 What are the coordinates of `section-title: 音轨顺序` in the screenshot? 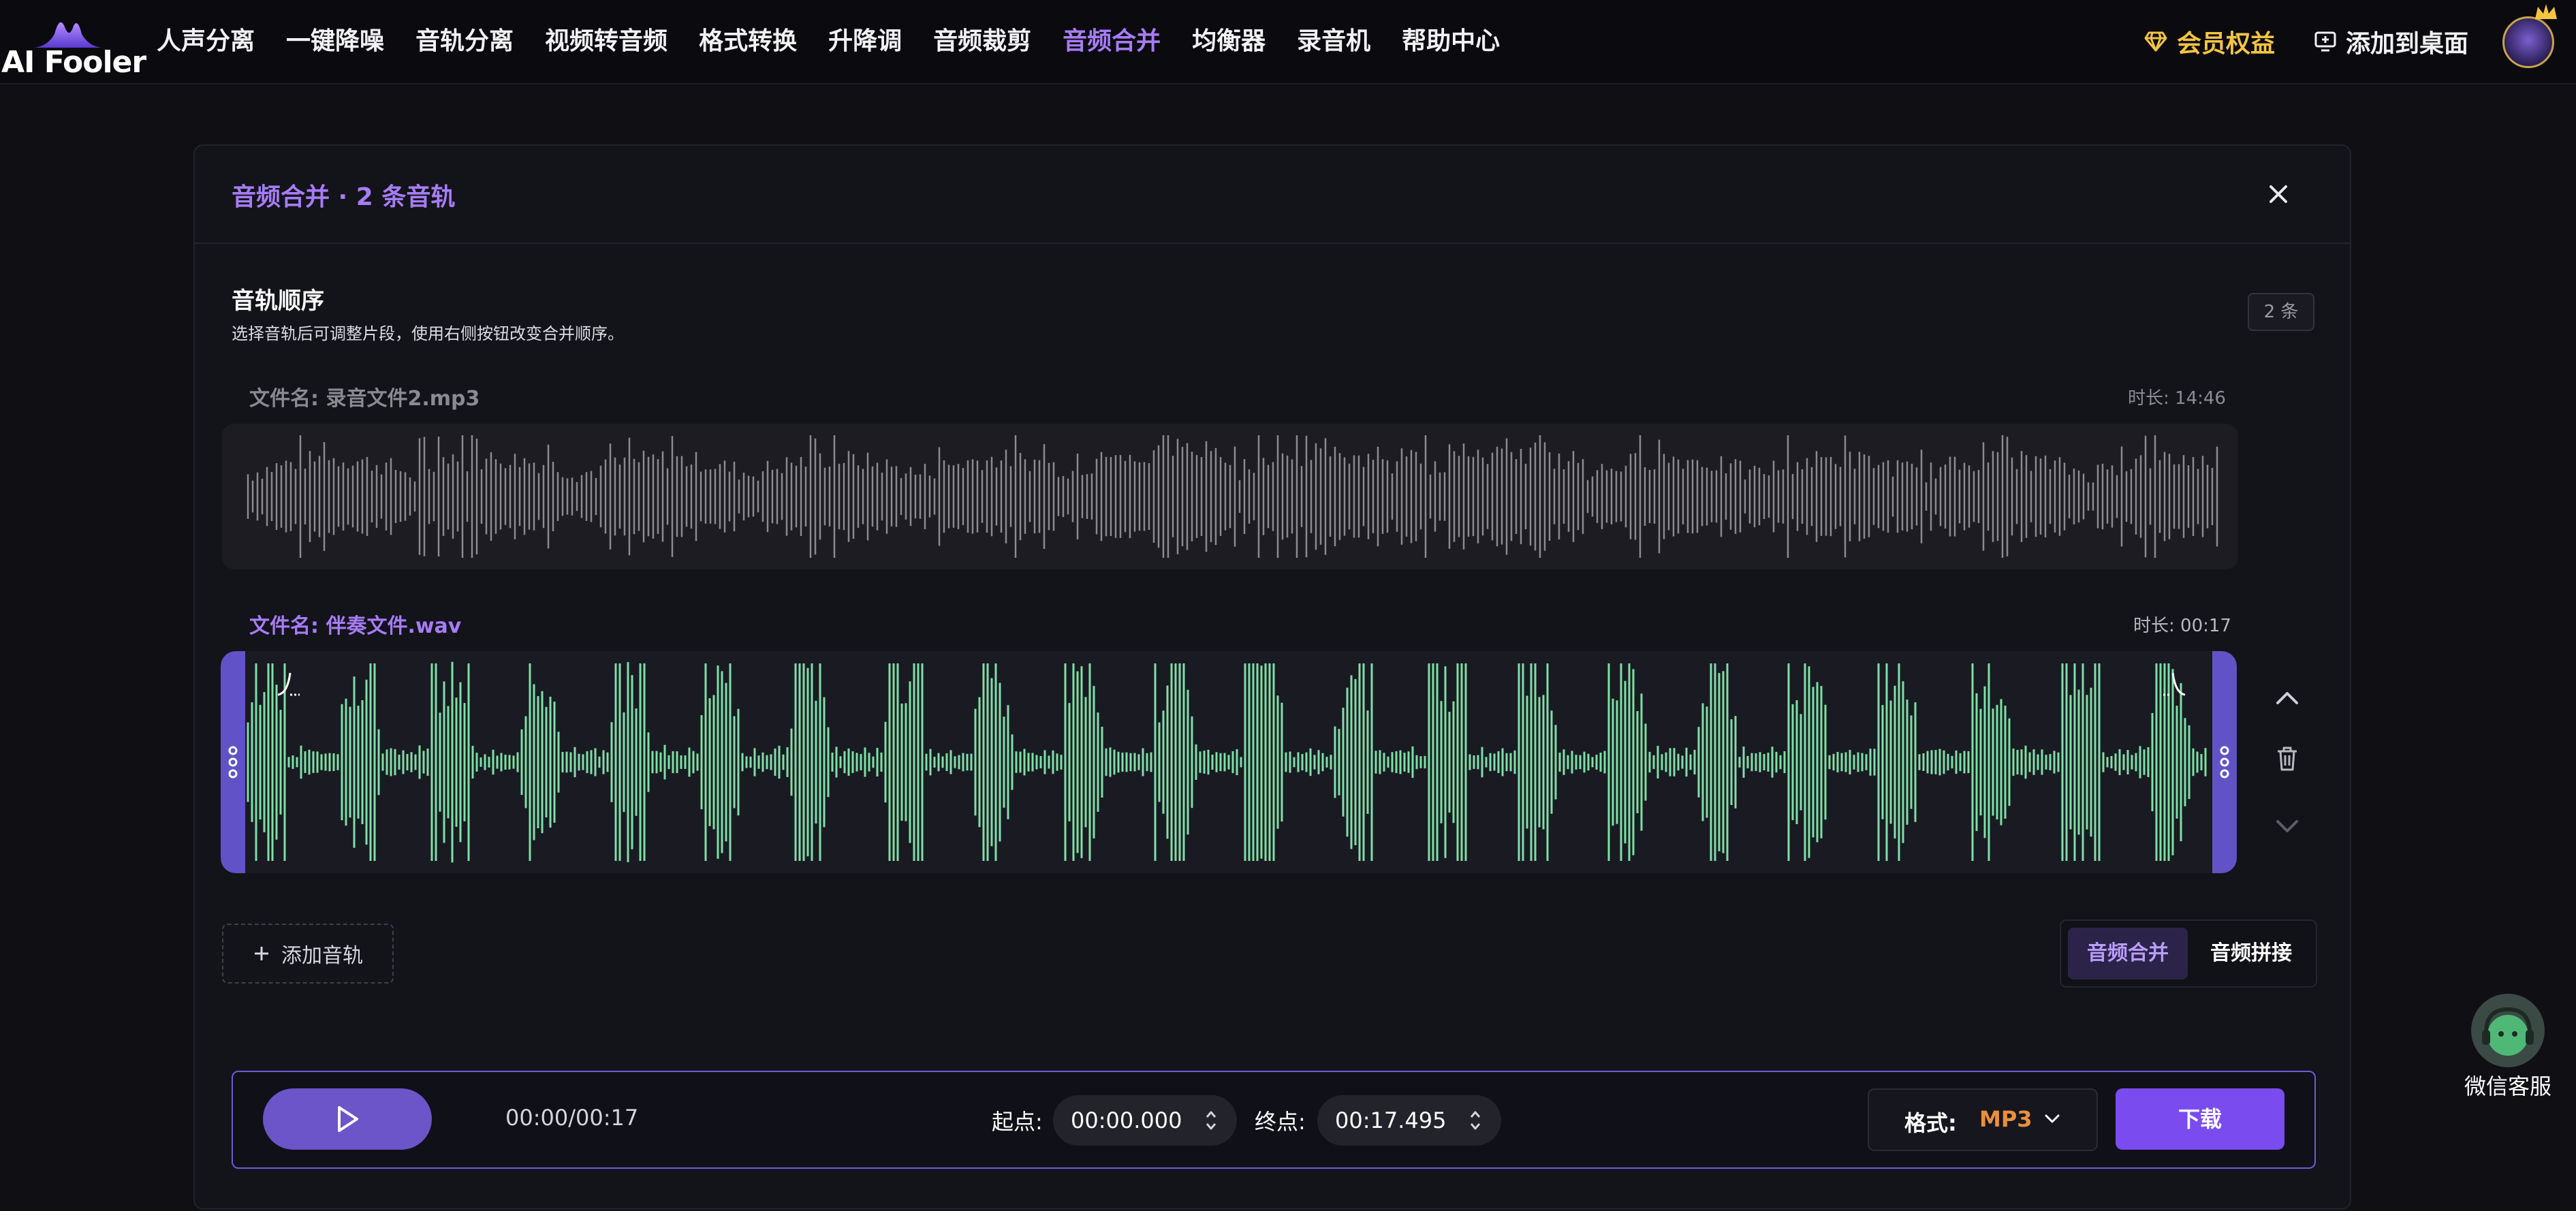 It's located at (278, 301).